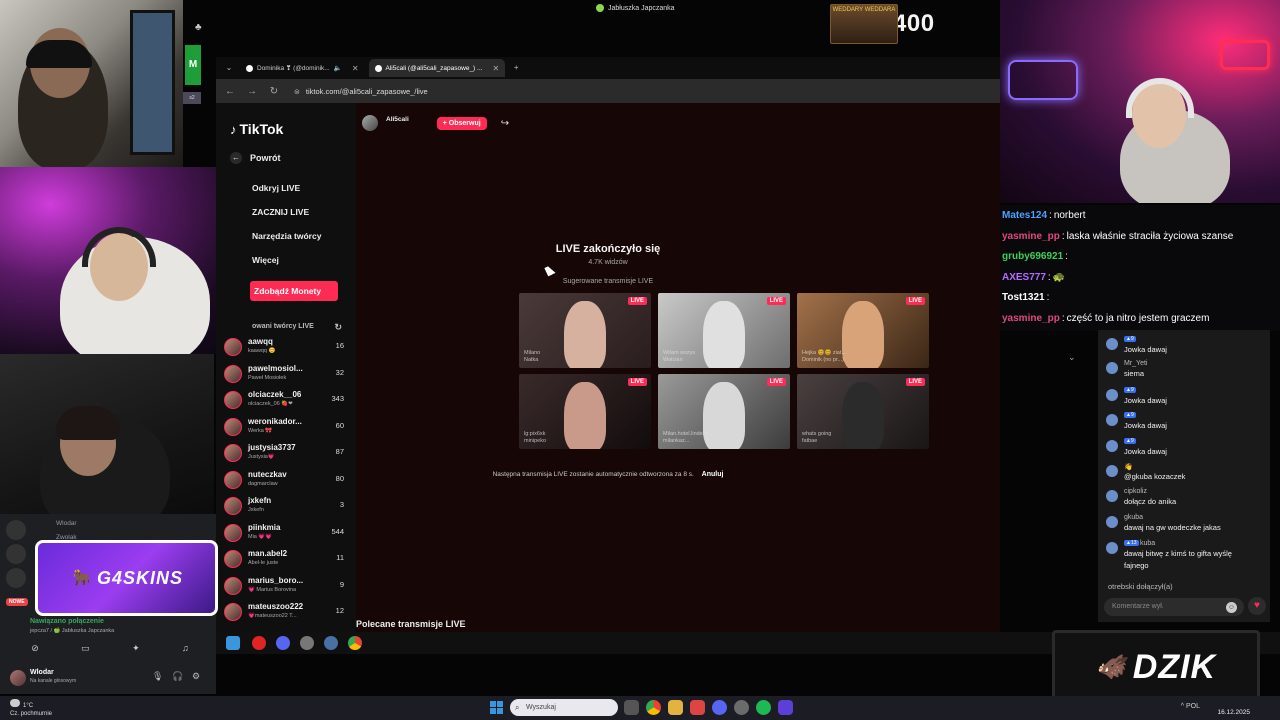 The image size is (1280, 720). Describe the element at coordinates (255, 158) in the screenshot. I see `back-button: ← Powrót` at that location.